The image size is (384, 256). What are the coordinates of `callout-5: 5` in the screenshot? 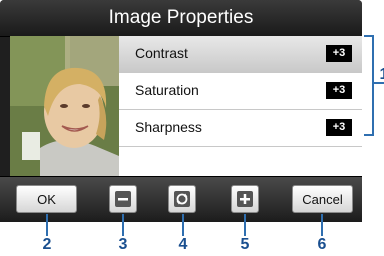 It's located at (245, 244).